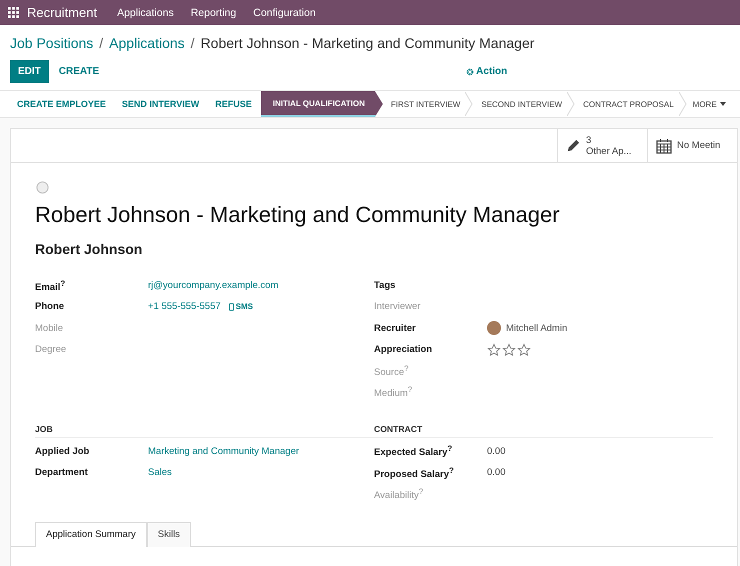 Image resolution: width=740 pixels, height=566 pixels. What do you see at coordinates (627, 104) in the screenshot?
I see `stage-button: CONTRACT PROPOSAL` at bounding box center [627, 104].